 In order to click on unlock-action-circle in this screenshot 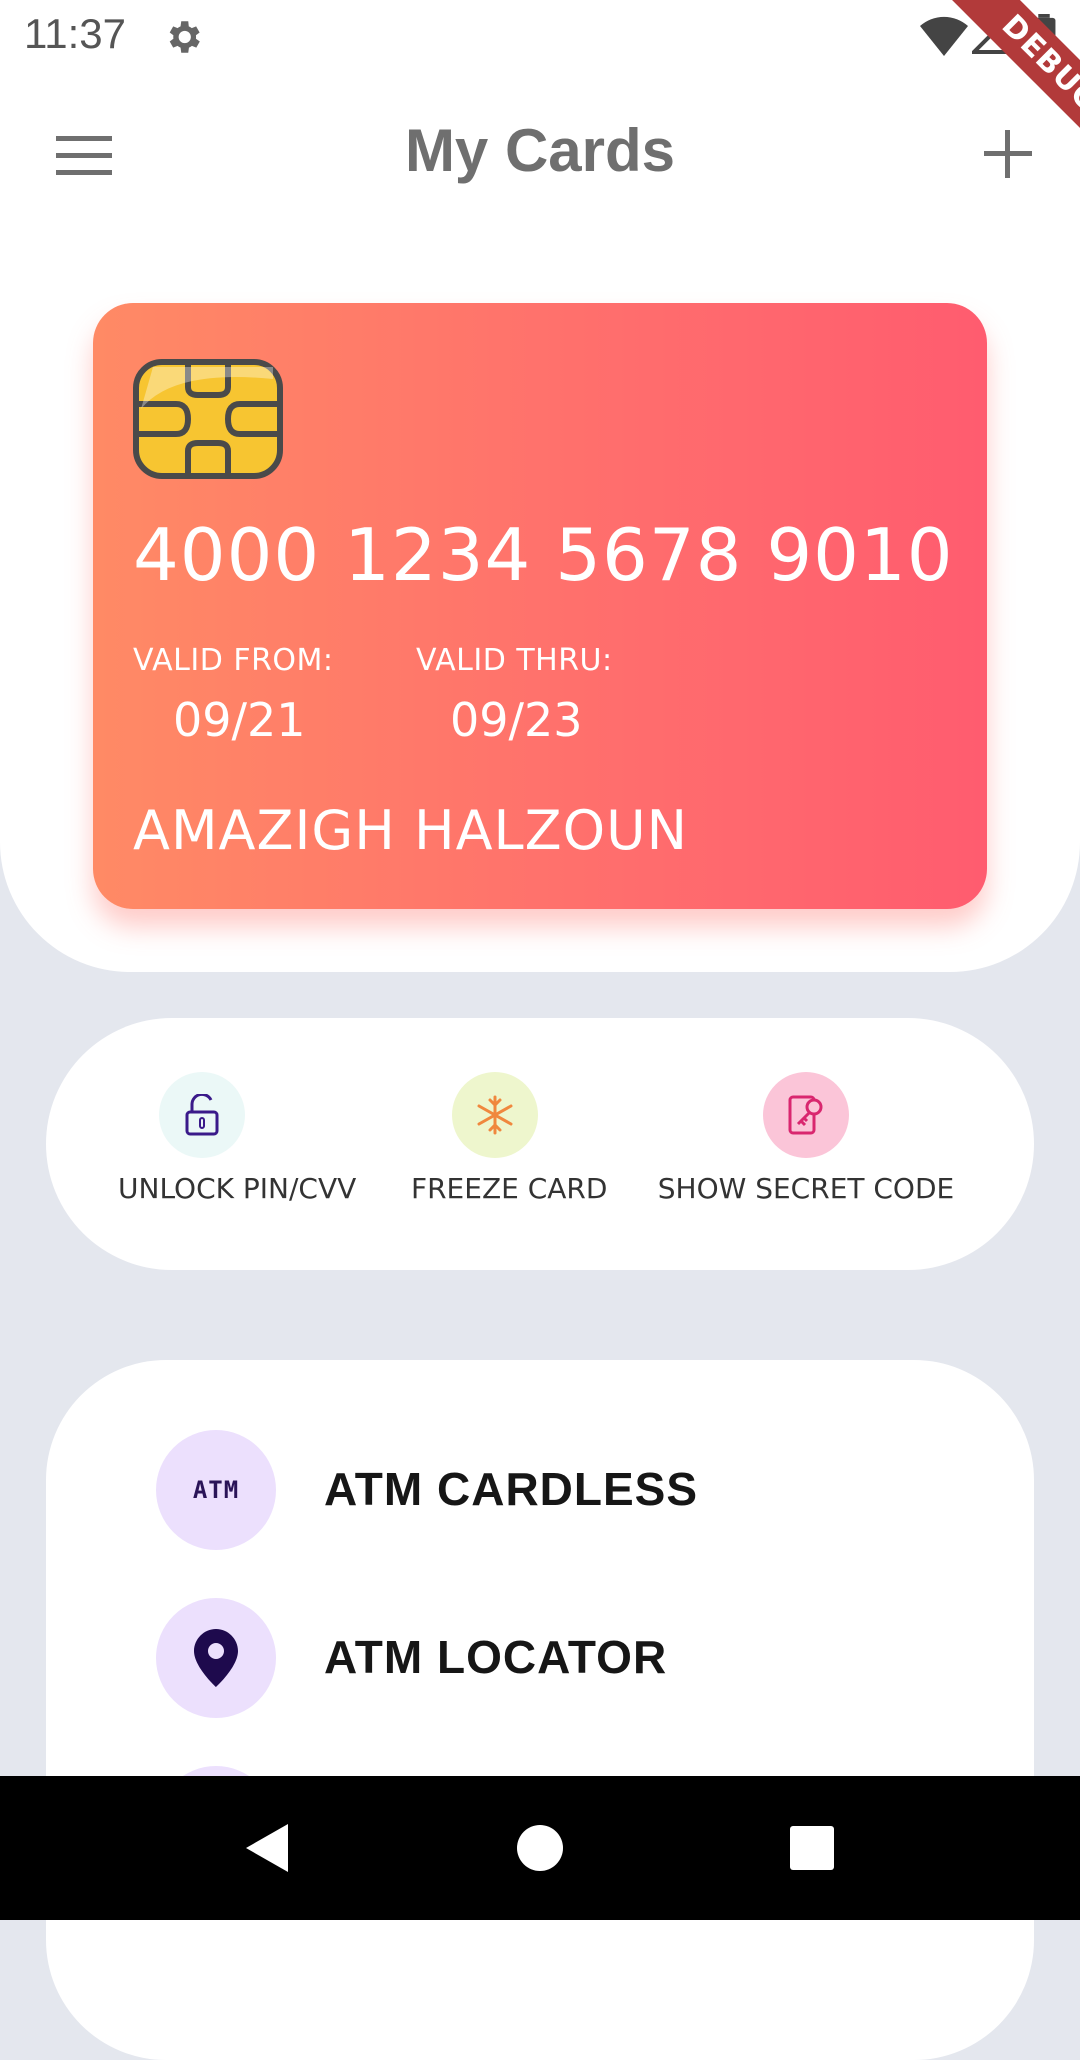, I will do `click(202, 1115)`.